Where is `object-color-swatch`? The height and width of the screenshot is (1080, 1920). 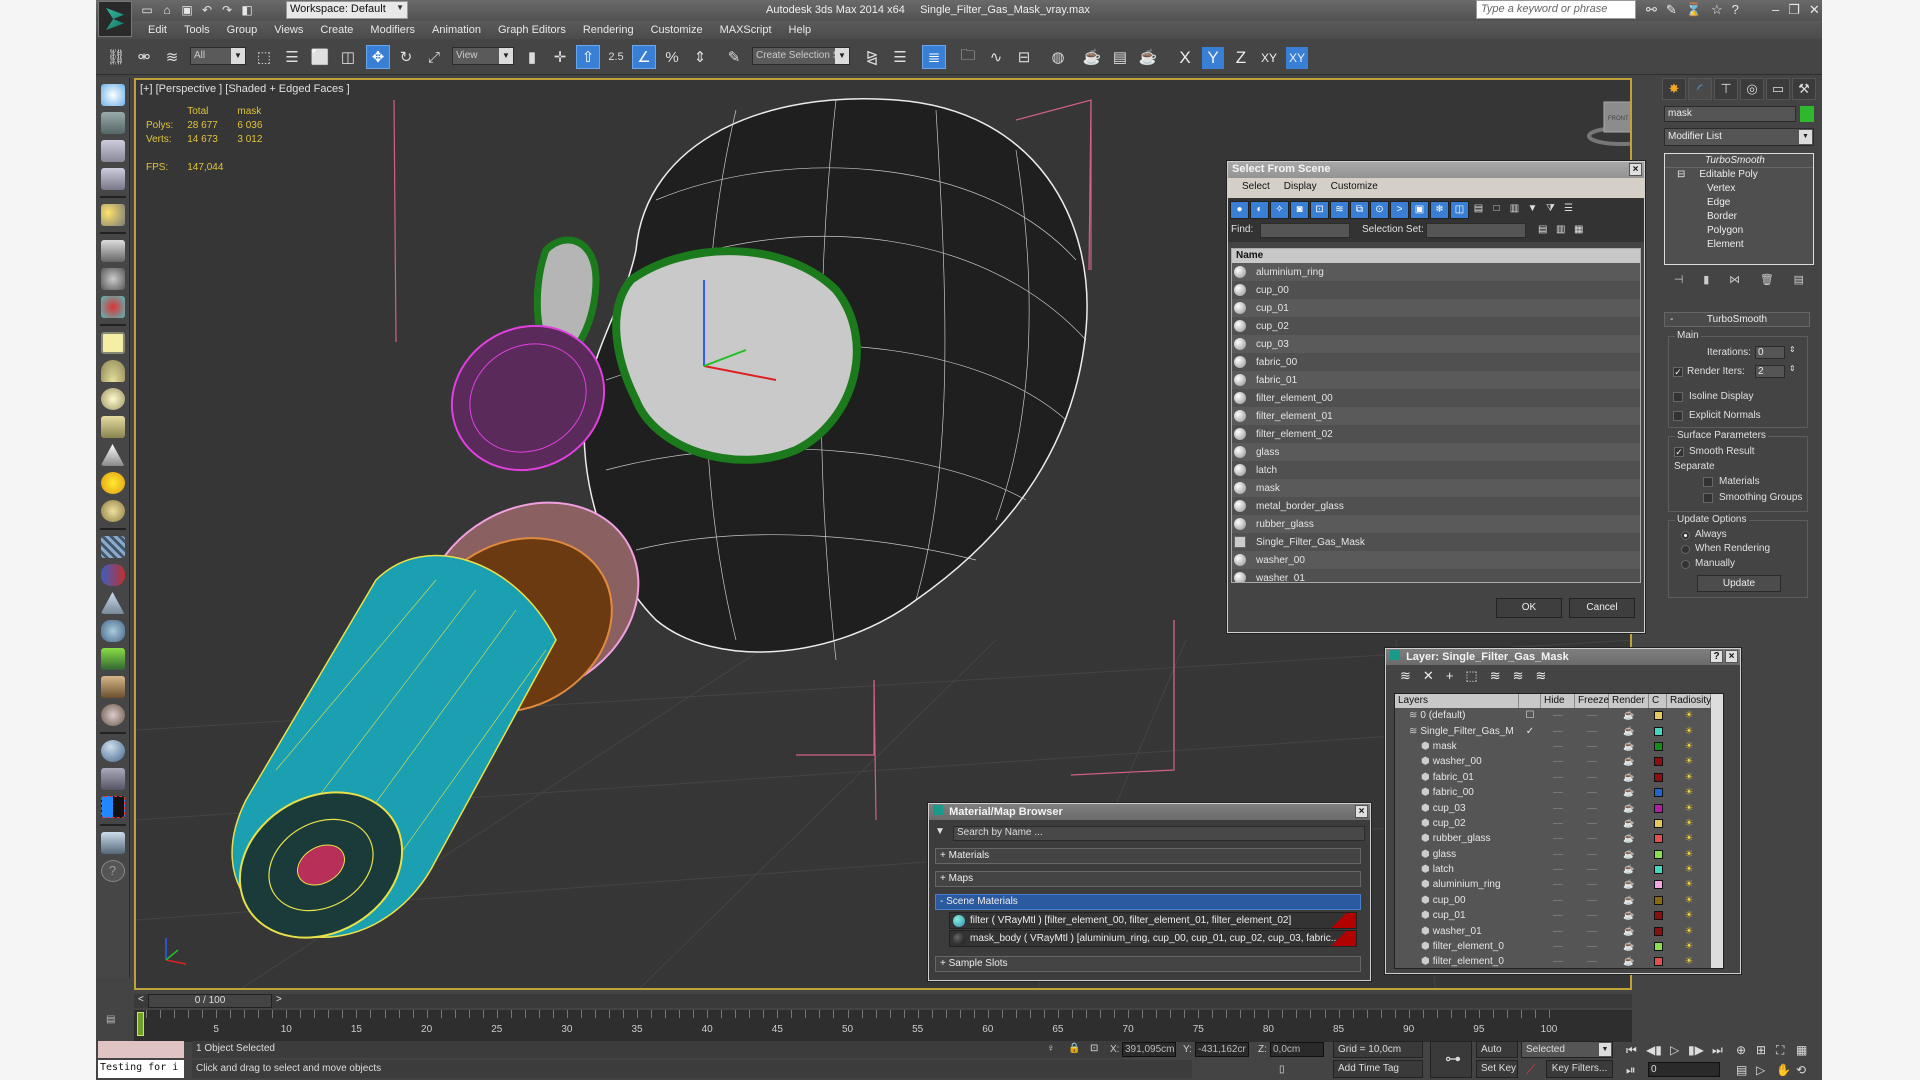 object-color-swatch is located at coordinates (1807, 114).